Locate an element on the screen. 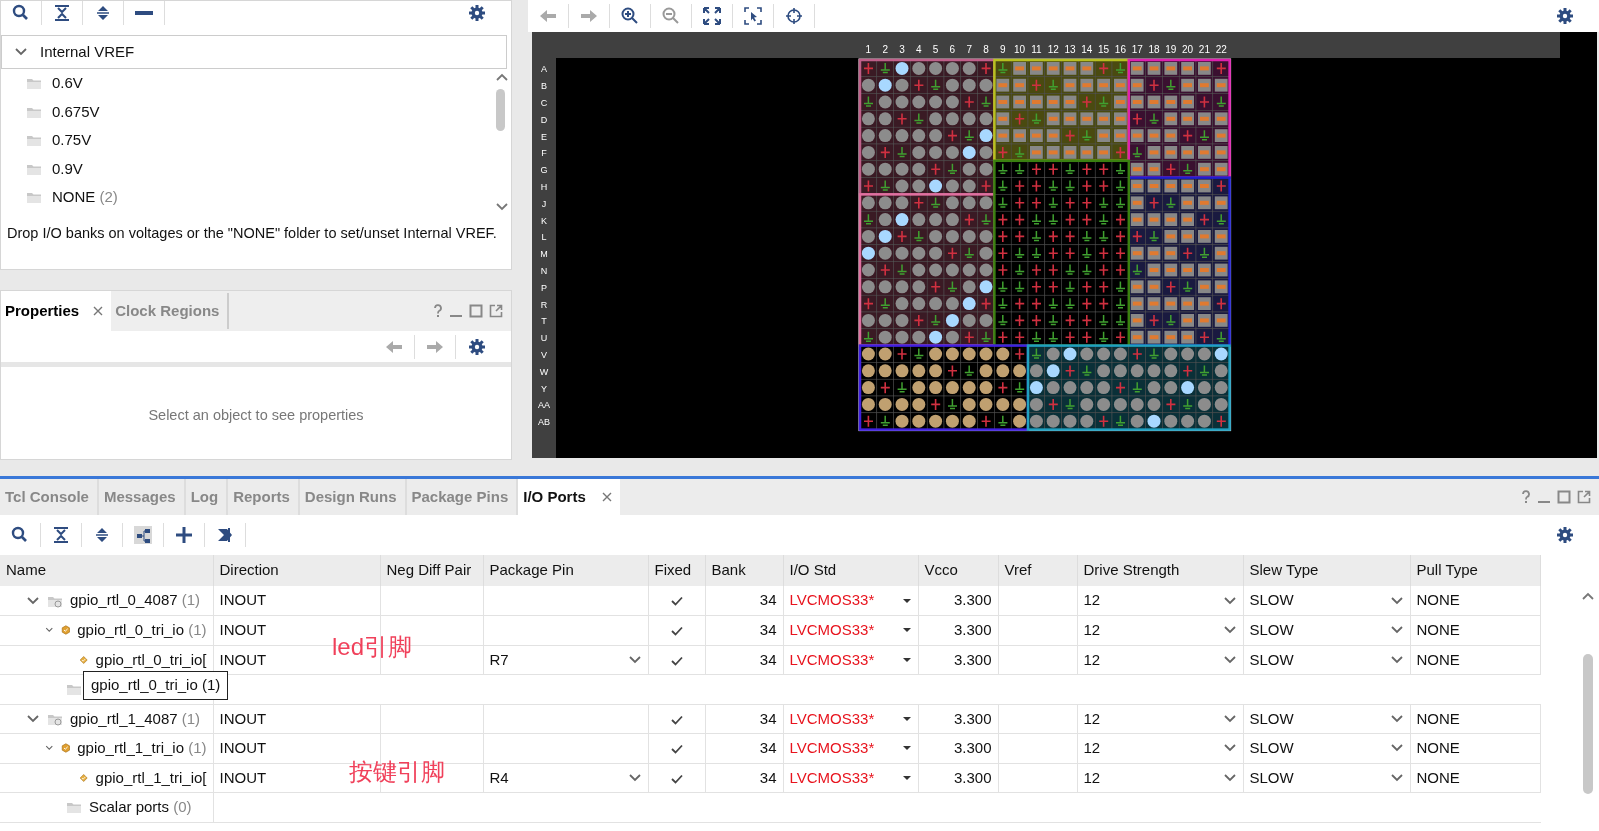 The image size is (1599, 831). port-name: gpio_rtl_1_4087 (1) is located at coordinates (135, 718).